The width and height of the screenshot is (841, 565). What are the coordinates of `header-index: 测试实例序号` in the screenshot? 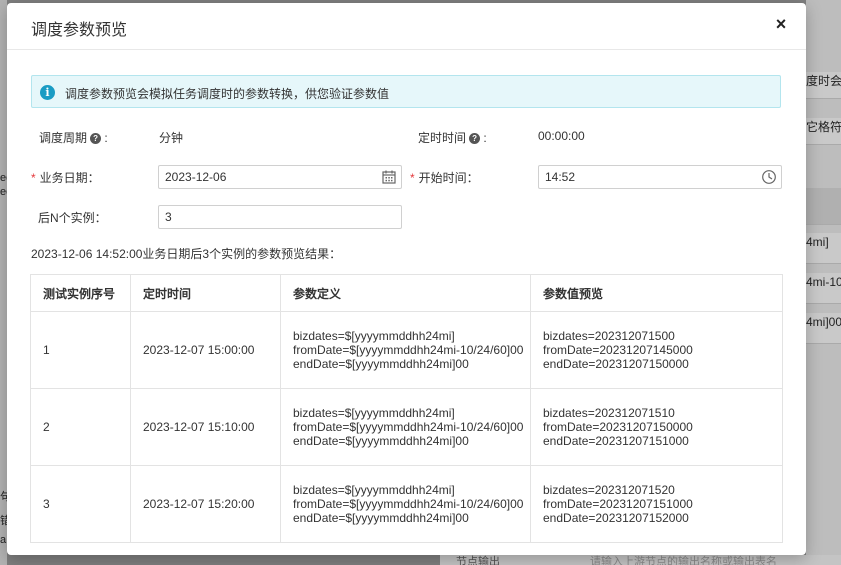 It's located at (80, 293).